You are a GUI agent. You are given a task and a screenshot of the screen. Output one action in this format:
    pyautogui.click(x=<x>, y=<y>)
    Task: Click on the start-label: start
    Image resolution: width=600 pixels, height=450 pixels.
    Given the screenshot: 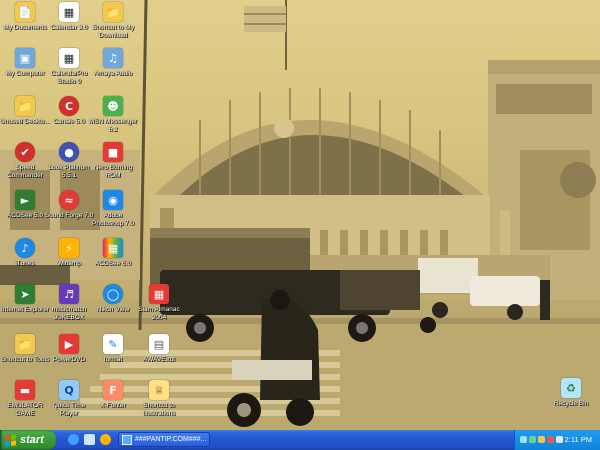 What is the action you would take?
    pyautogui.click(x=32, y=440)
    